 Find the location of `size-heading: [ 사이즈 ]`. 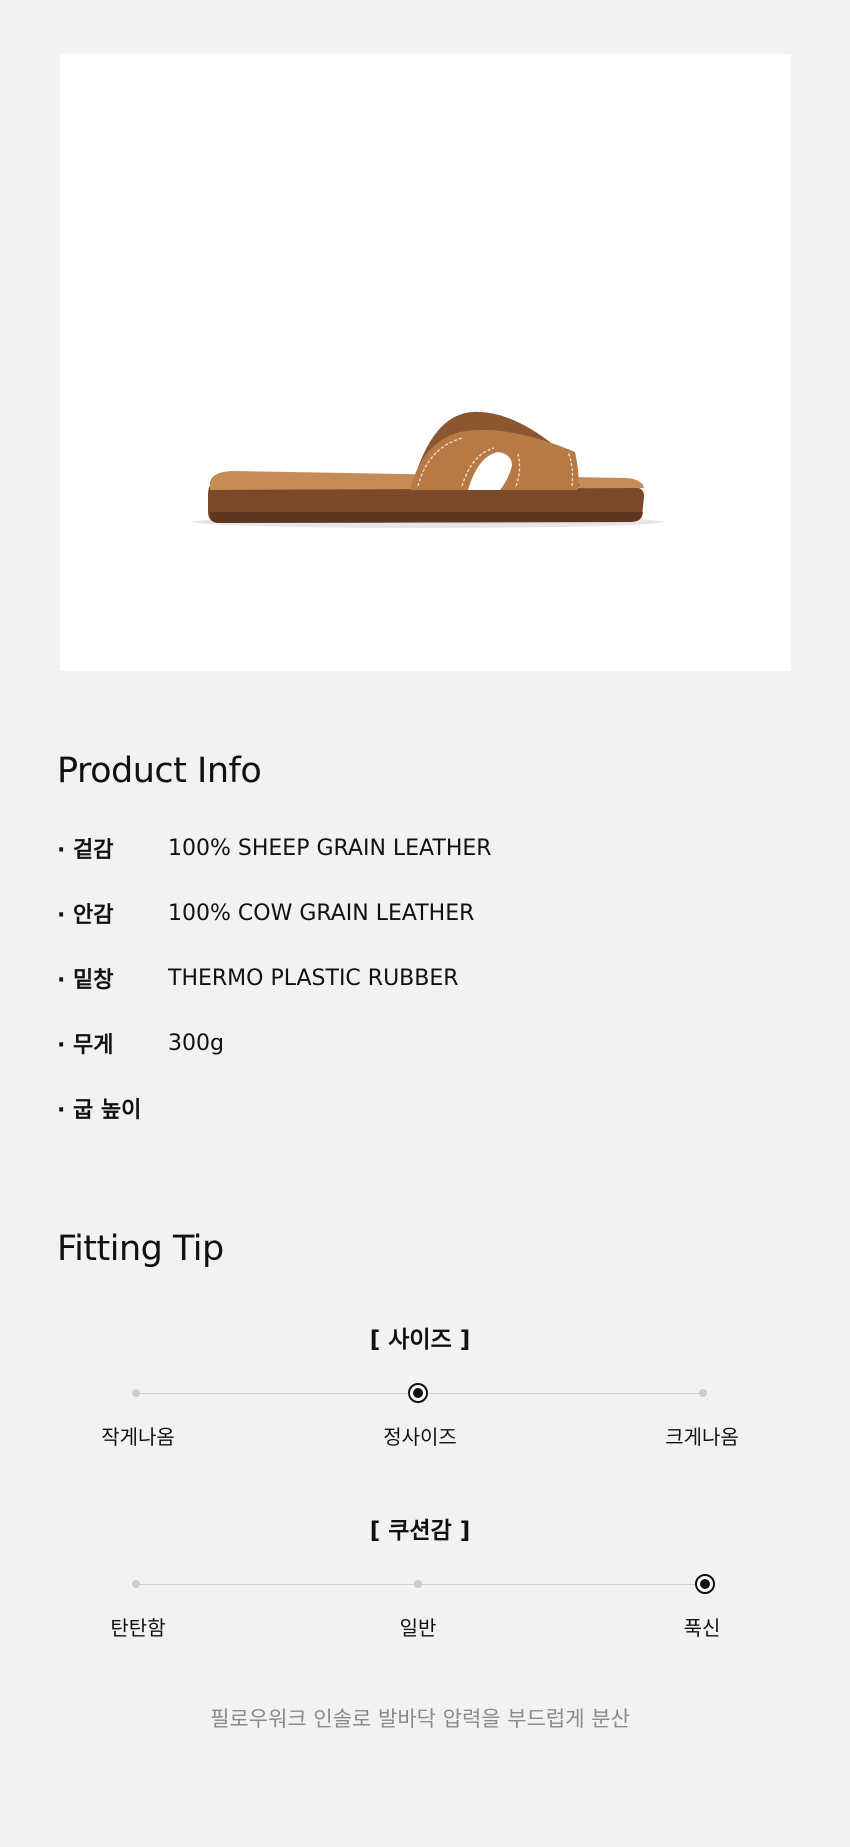

size-heading: [ 사이즈 ] is located at coordinates (420, 1340).